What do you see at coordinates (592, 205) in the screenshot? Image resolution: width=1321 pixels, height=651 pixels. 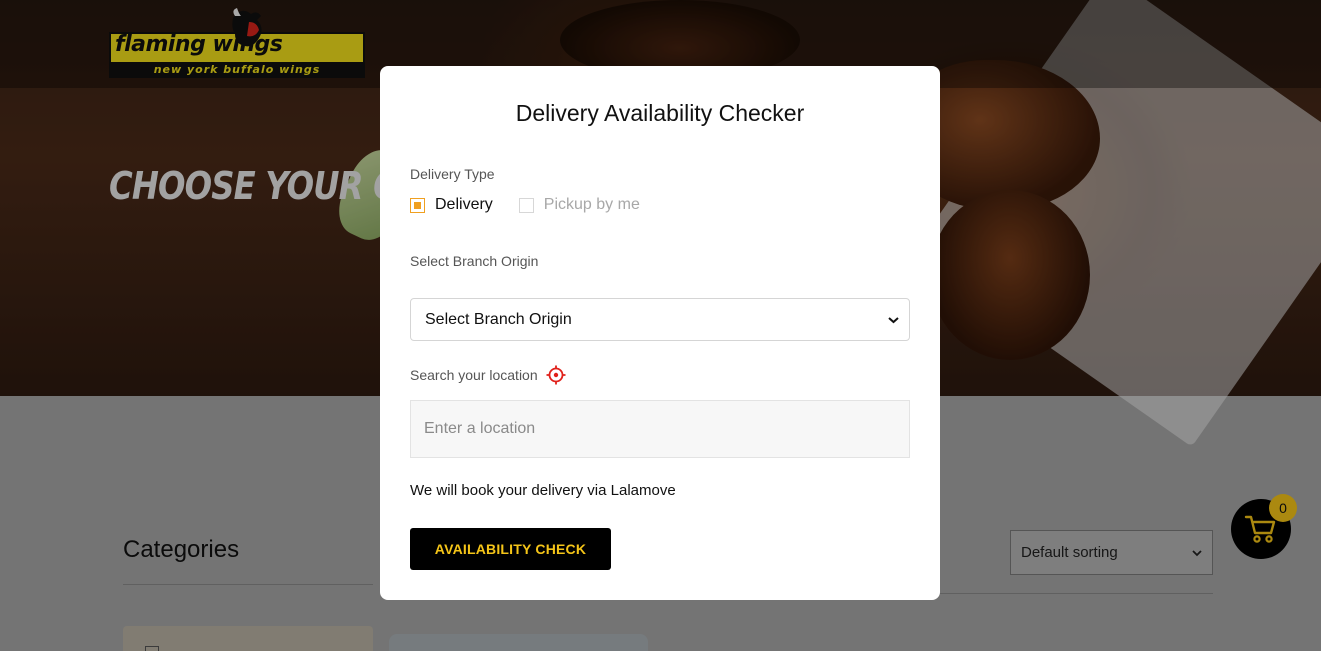 I see `pickup-option-label: Pickup by me` at bounding box center [592, 205].